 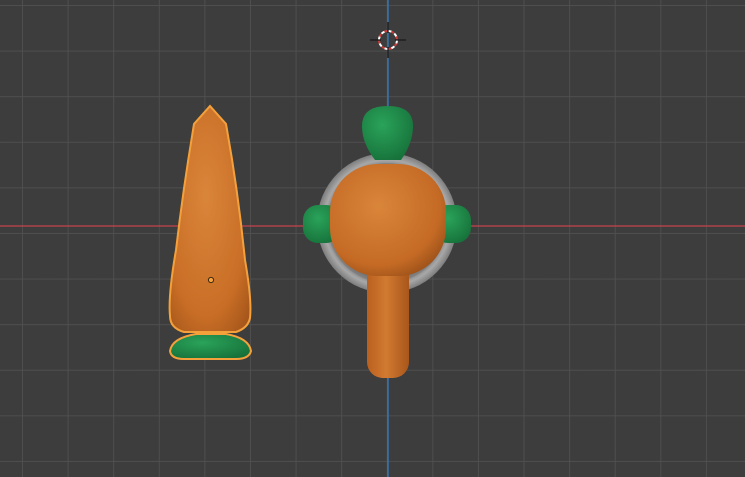 I want to click on carrot-side-body, so click(x=210, y=218).